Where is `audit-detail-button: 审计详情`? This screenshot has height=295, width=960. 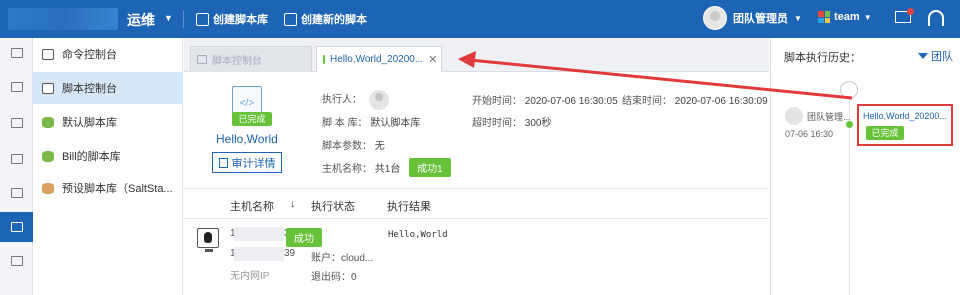 audit-detail-button: 审计详情 is located at coordinates (247, 162).